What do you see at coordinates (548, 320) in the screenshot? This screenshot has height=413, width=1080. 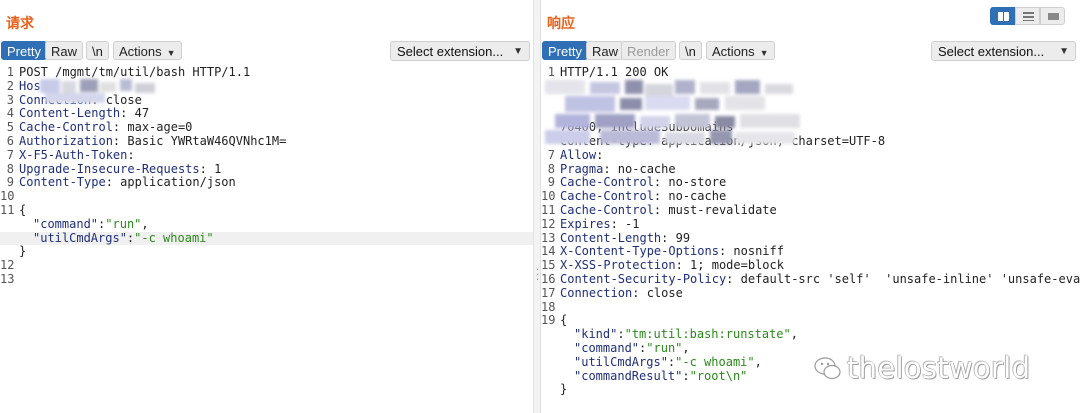 I see `line-number: 19` at bounding box center [548, 320].